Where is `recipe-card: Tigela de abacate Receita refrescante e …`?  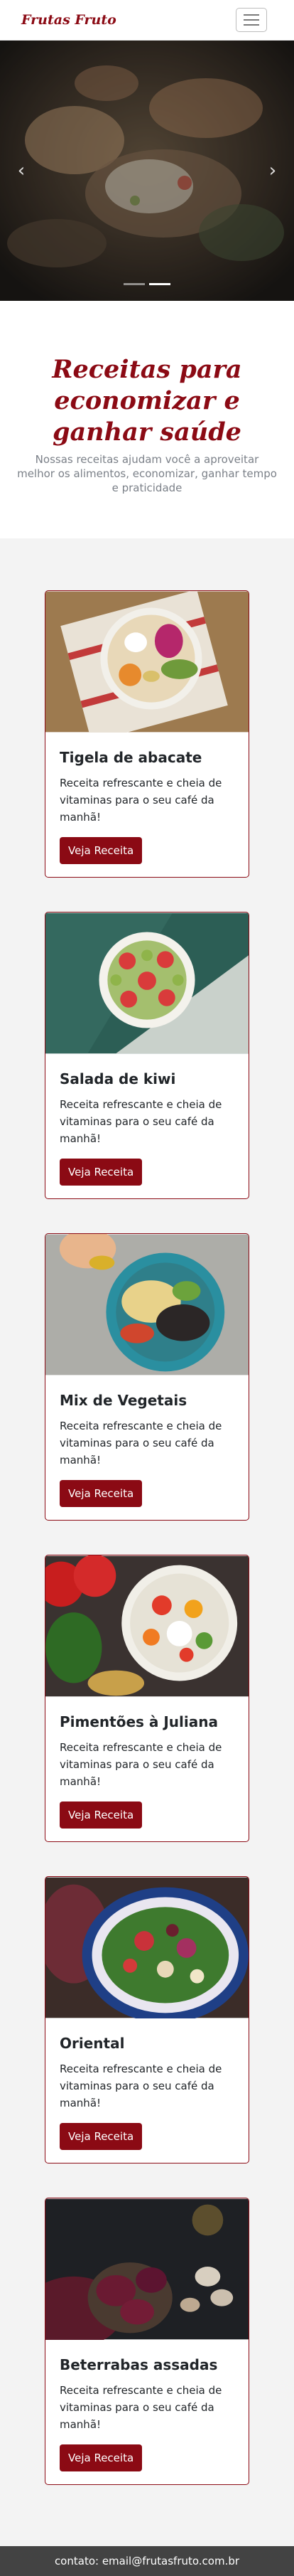 recipe-card: Tigela de abacate Receita refrescante e … is located at coordinates (147, 734).